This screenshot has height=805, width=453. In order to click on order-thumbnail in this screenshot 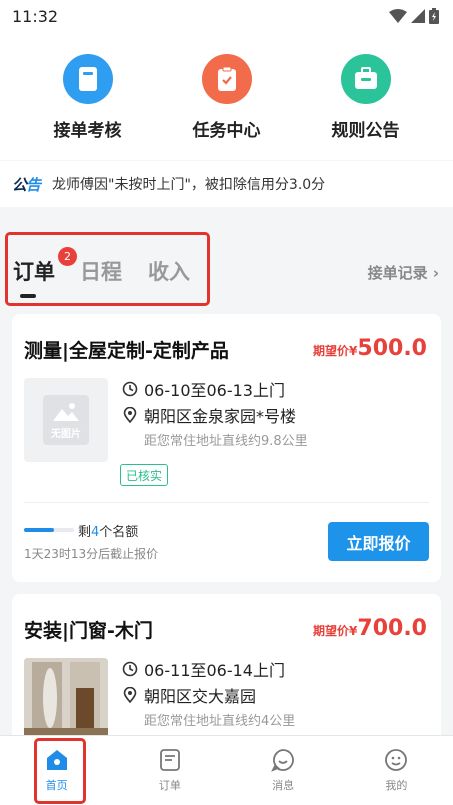, I will do `click(66, 700)`.